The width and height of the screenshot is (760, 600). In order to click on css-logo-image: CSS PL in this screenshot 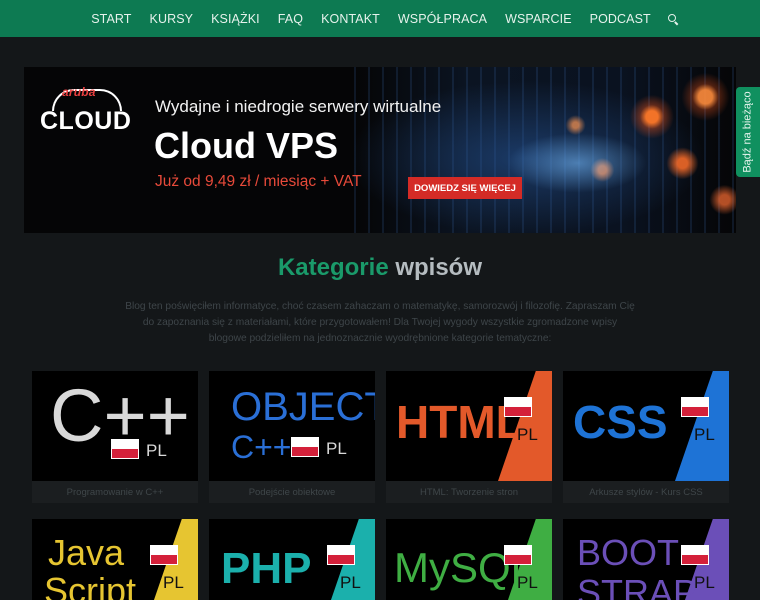, I will do `click(646, 426)`.